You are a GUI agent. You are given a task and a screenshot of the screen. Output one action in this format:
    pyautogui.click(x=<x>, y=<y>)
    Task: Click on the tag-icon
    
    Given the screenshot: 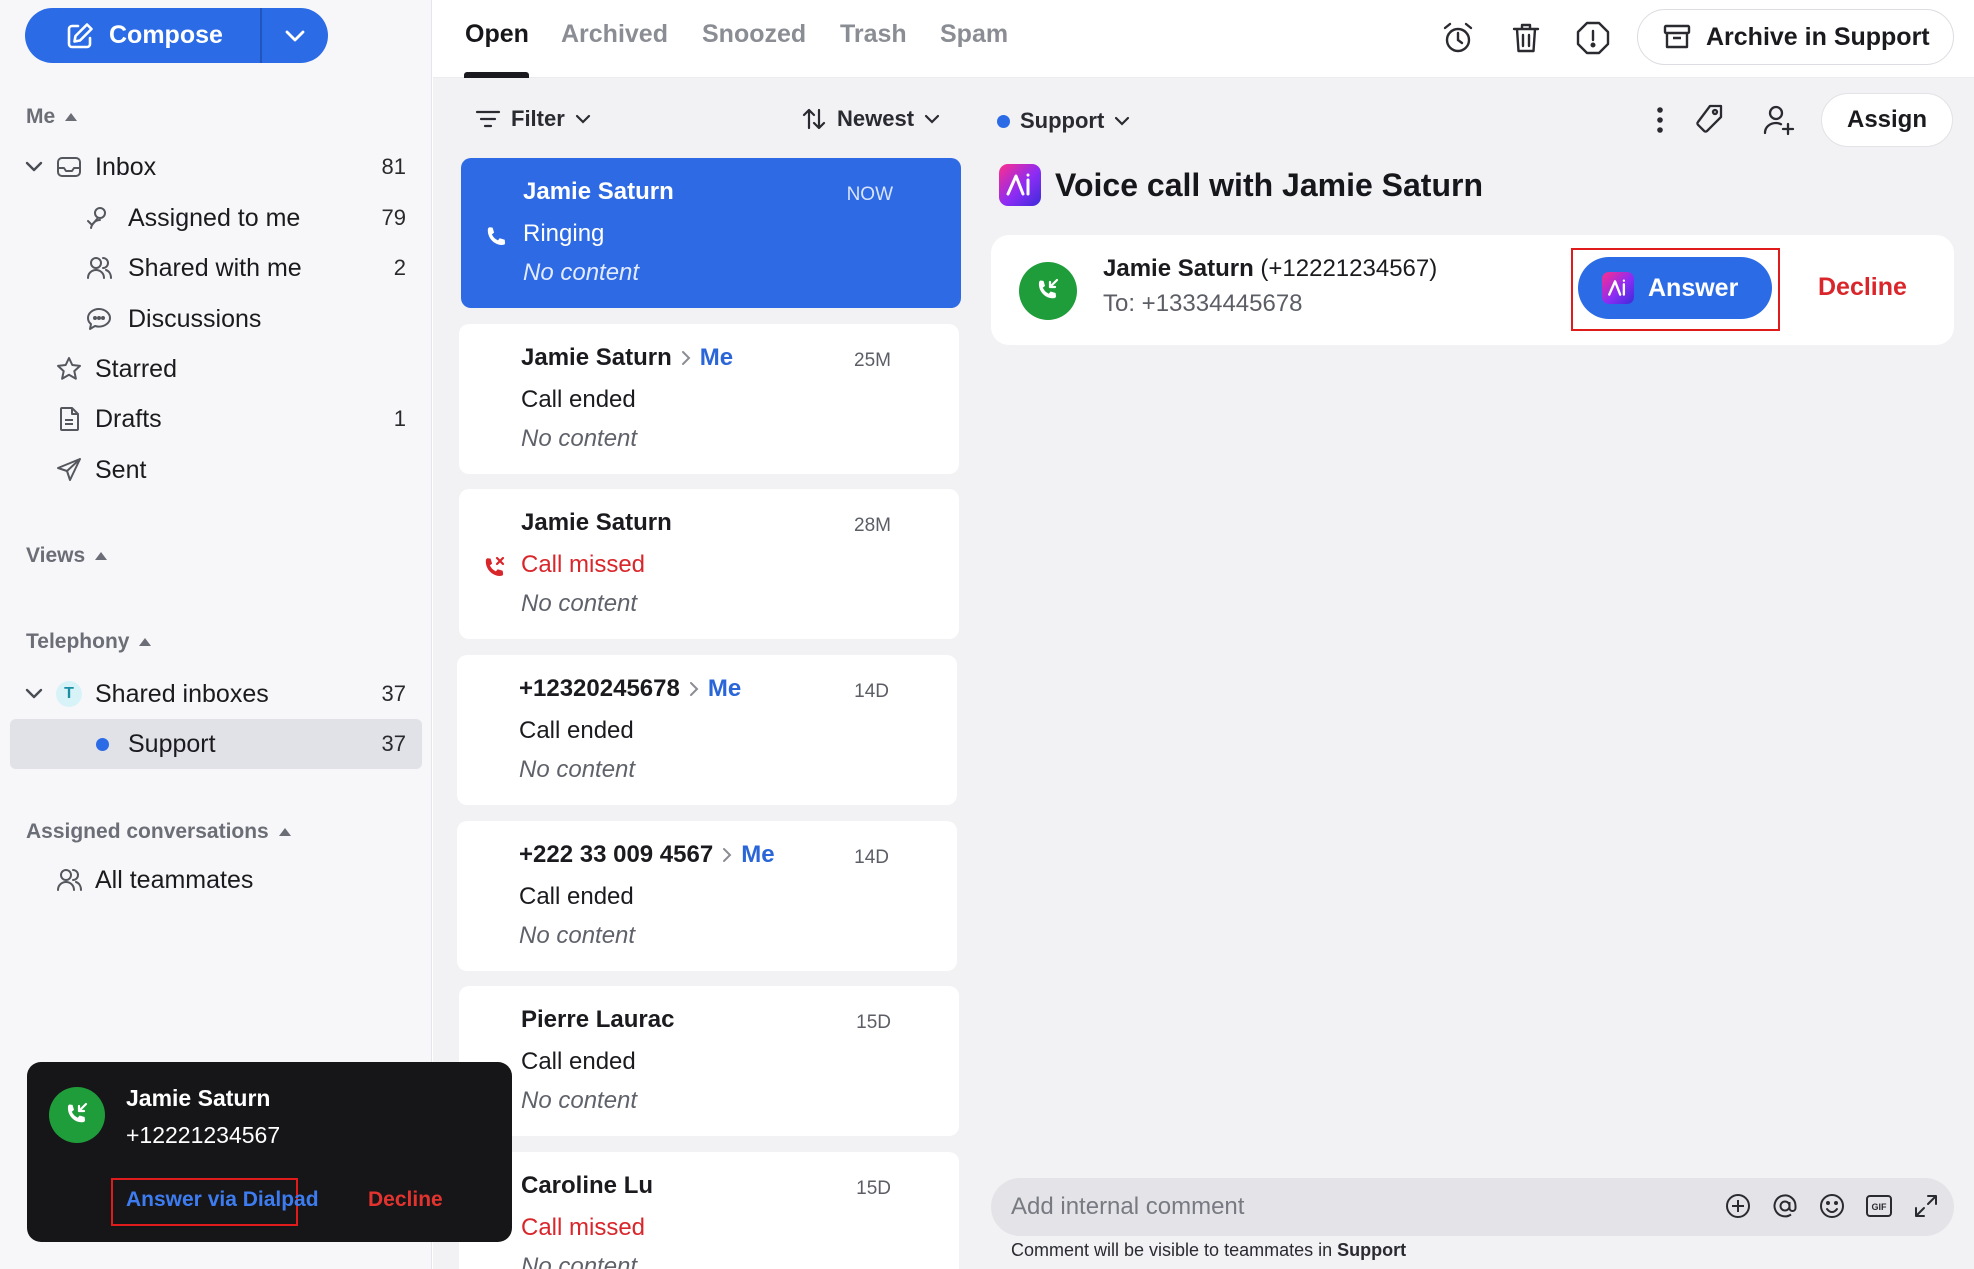 What is the action you would take?
    pyautogui.click(x=1709, y=120)
    